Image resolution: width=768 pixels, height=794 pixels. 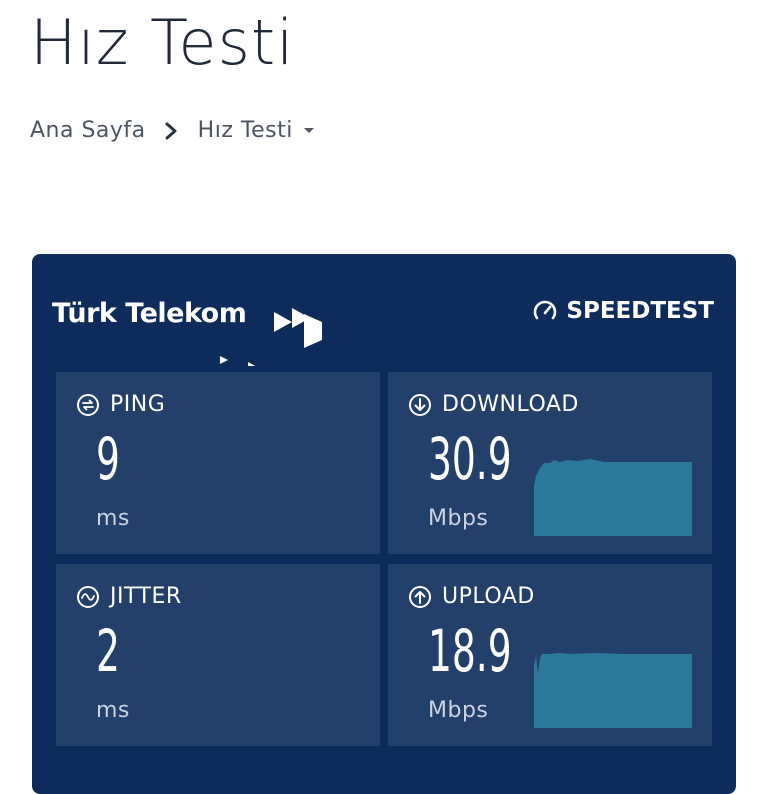 What do you see at coordinates (218, 655) in the screenshot?
I see `jitter-card: JITTER 2 ms` at bounding box center [218, 655].